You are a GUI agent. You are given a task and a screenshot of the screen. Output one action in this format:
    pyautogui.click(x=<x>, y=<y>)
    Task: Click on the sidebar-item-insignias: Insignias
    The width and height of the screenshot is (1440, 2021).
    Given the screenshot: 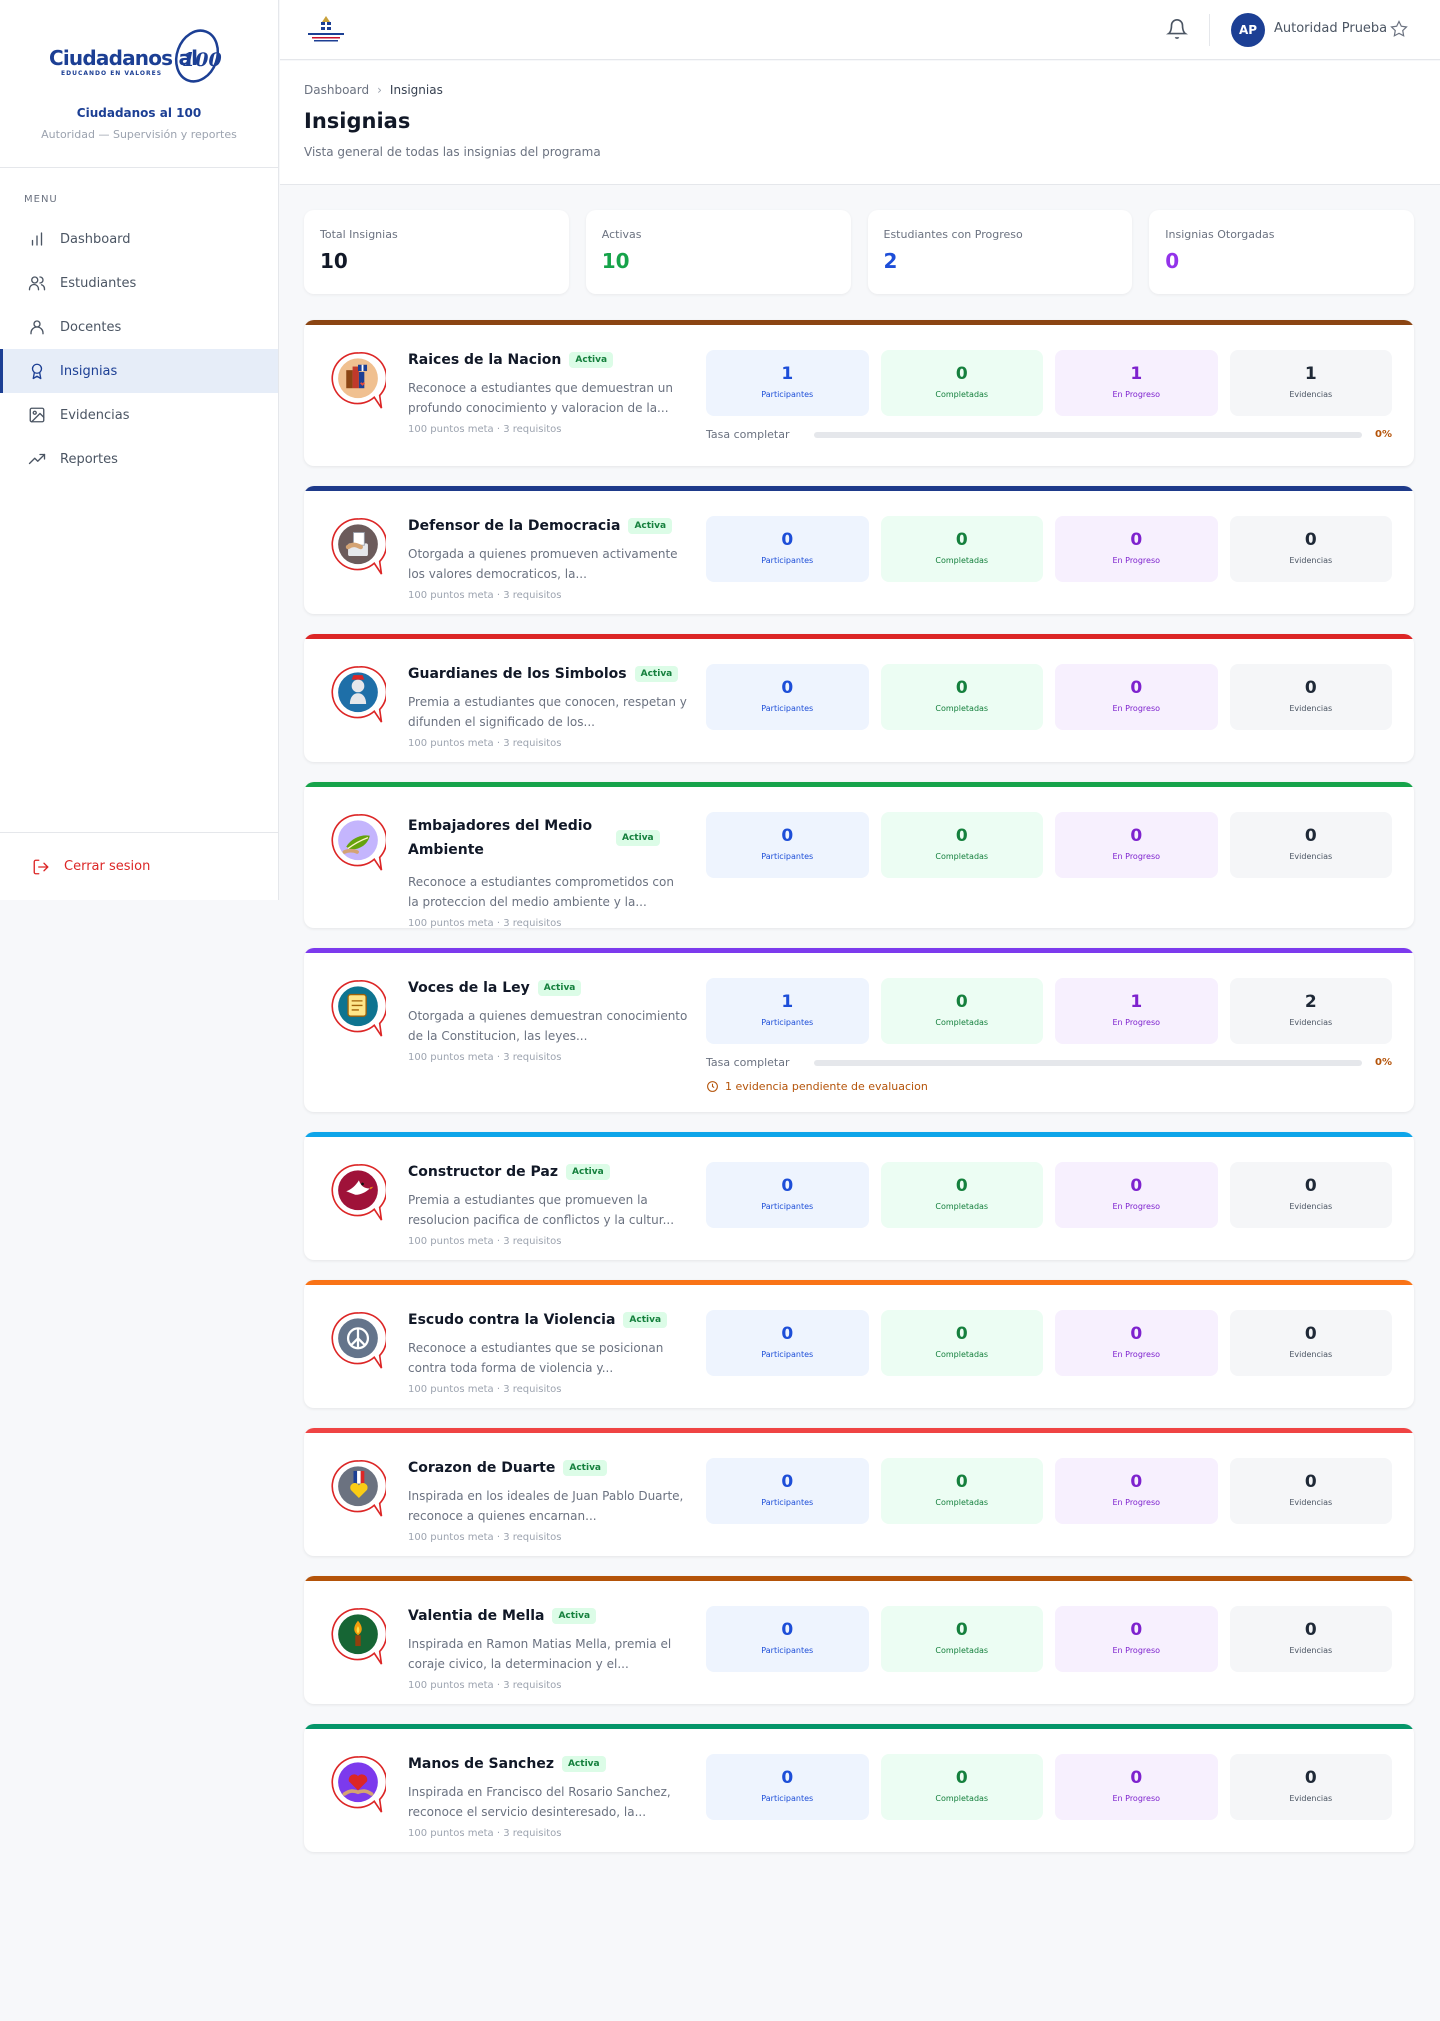 What is the action you would take?
    pyautogui.click(x=139, y=371)
    